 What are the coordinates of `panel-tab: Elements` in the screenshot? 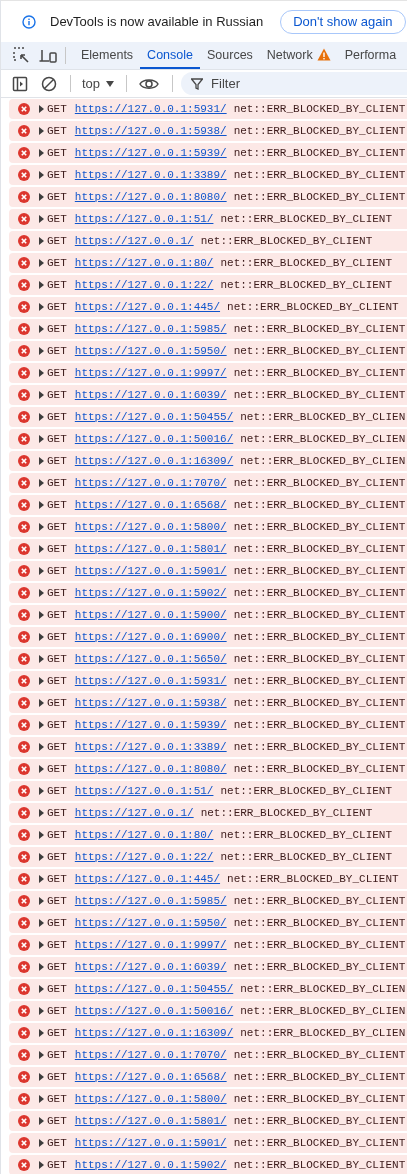 It's located at (107, 55).